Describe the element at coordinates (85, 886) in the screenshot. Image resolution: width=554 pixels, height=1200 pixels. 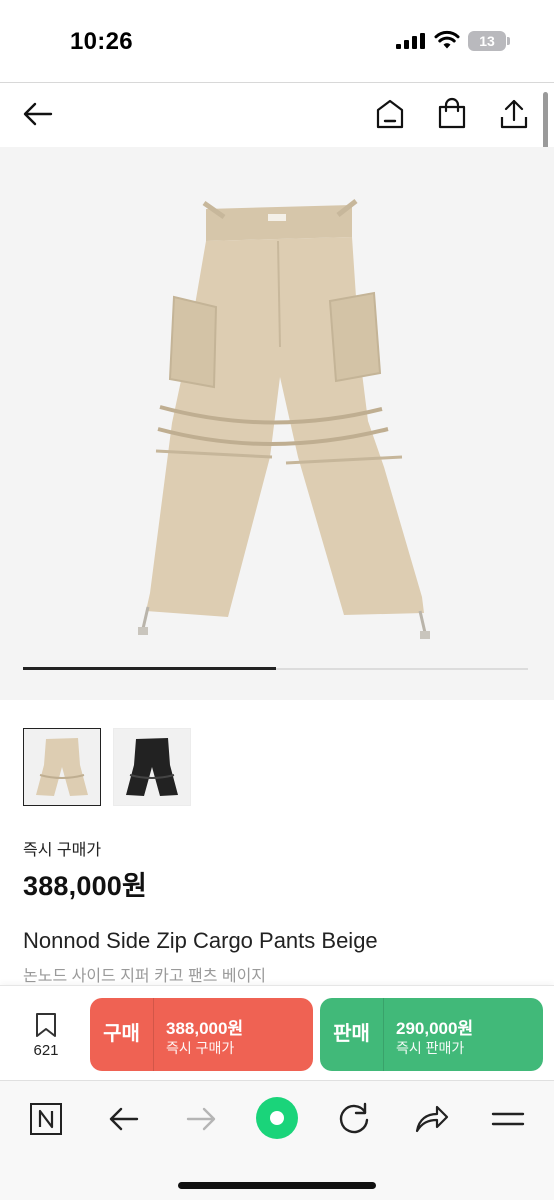
I see `price-value: 388,000원` at that location.